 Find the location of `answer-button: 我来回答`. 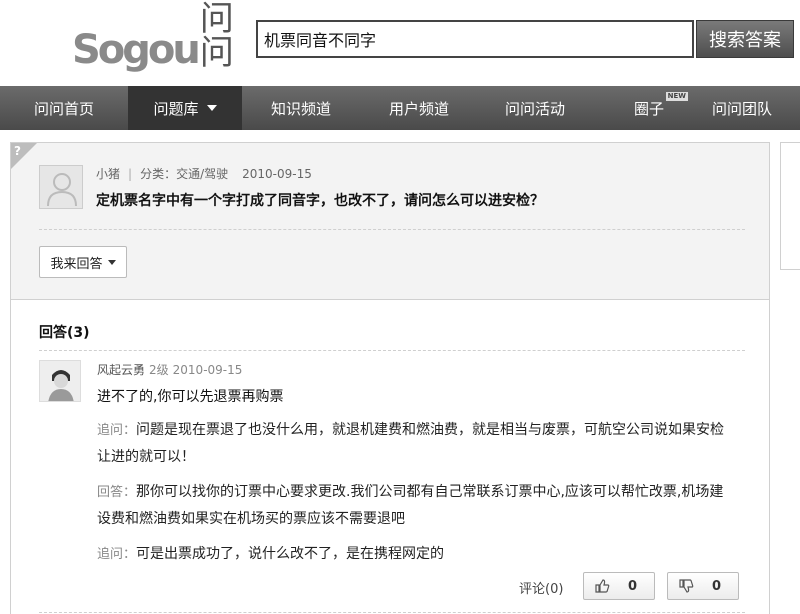

answer-button: 我来回答 is located at coordinates (83, 262).